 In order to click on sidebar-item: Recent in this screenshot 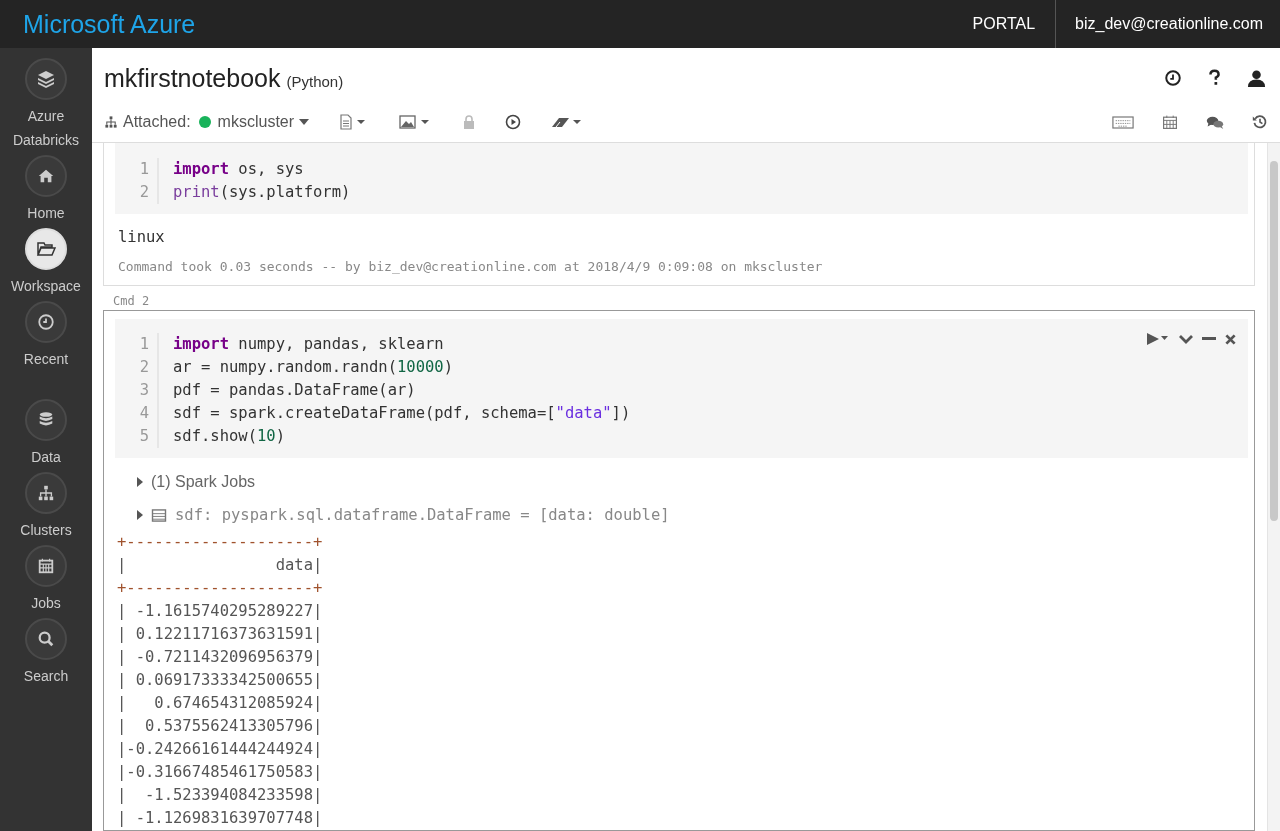, I will do `click(46, 337)`.